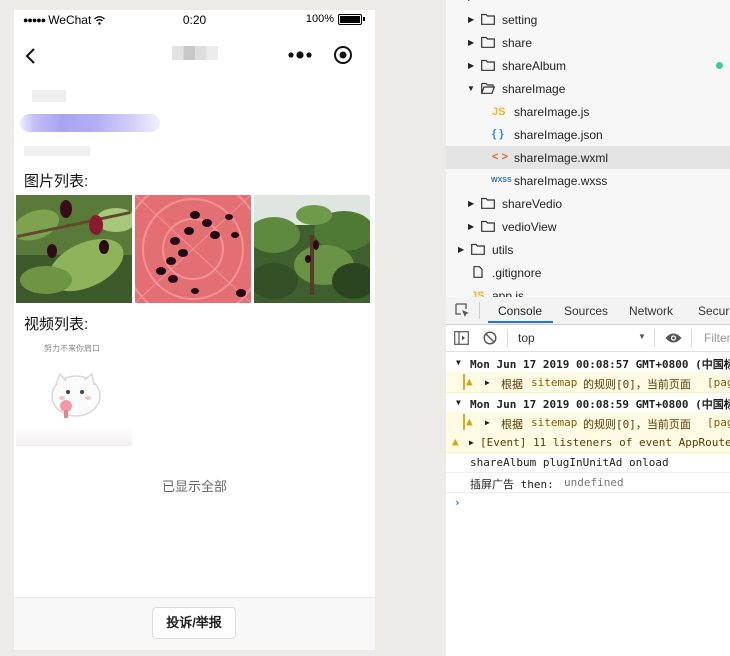 Image resolution: width=730 pixels, height=656 pixels. I want to click on console-toolbar: top ▼ Filter, so click(588, 338).